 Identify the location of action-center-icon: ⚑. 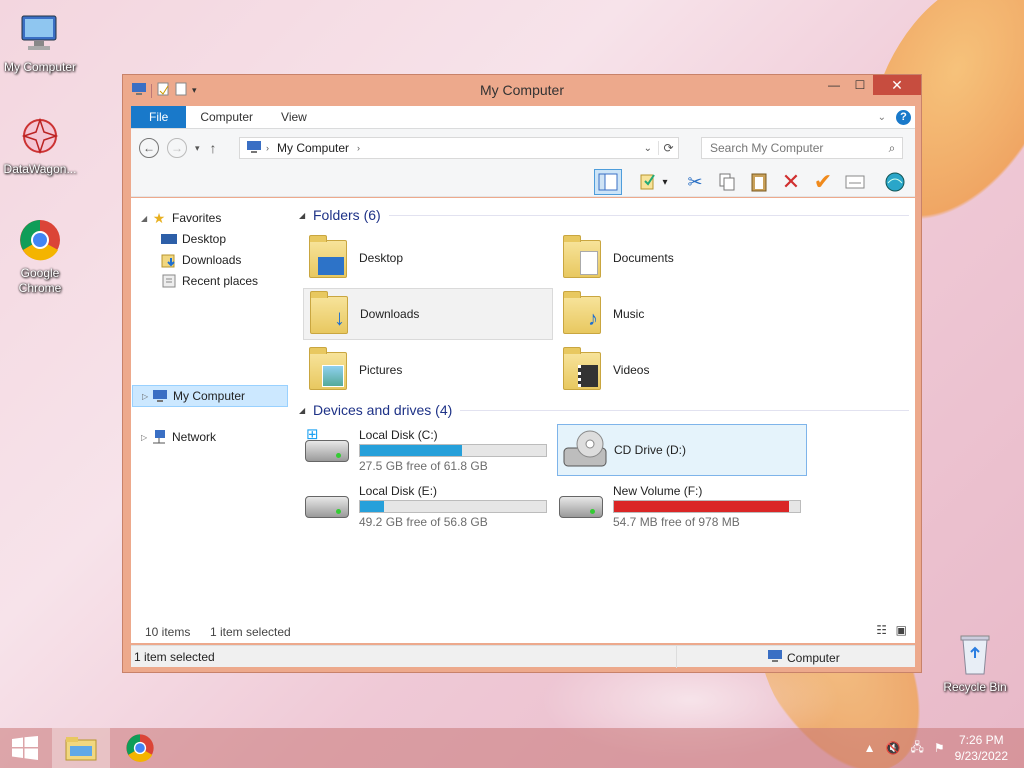
(939, 748).